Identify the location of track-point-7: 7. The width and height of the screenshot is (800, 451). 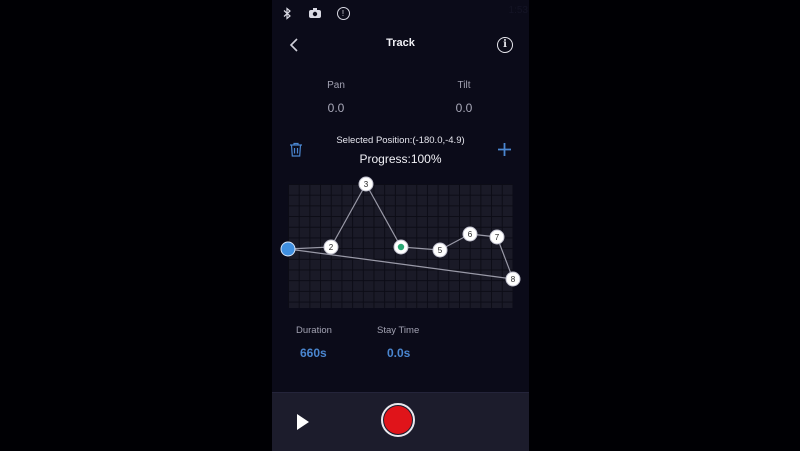
(497, 237).